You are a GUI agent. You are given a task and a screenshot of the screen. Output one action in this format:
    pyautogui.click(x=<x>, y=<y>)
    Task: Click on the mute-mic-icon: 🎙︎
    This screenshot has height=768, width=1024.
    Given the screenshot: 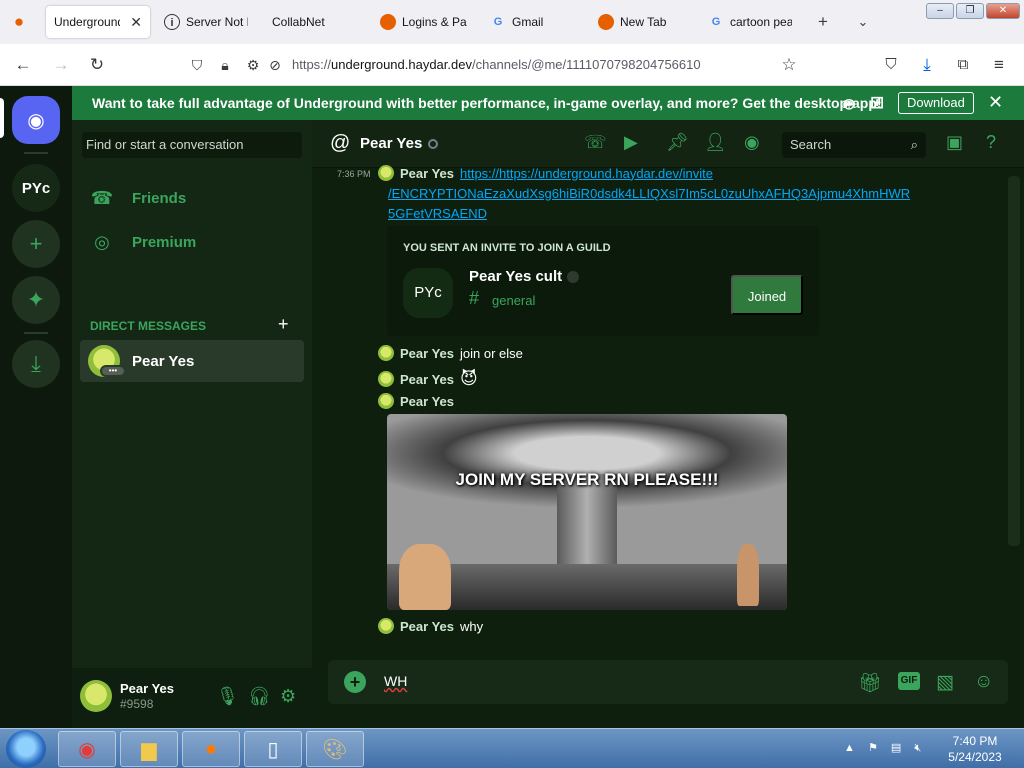 What is the action you would take?
    pyautogui.click(x=227, y=696)
    